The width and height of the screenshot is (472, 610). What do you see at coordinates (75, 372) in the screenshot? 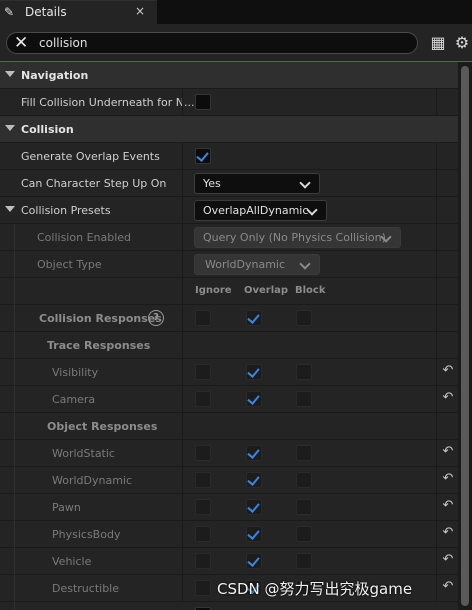
I see `response-label: Visibility` at bounding box center [75, 372].